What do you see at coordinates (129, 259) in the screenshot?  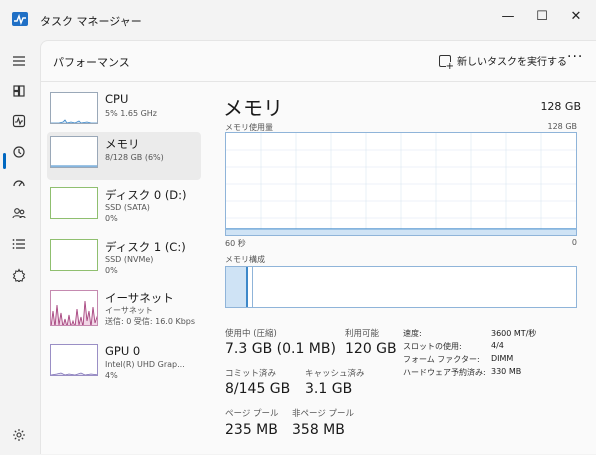 I see `resource-detail: SSD (NVMe)` at bounding box center [129, 259].